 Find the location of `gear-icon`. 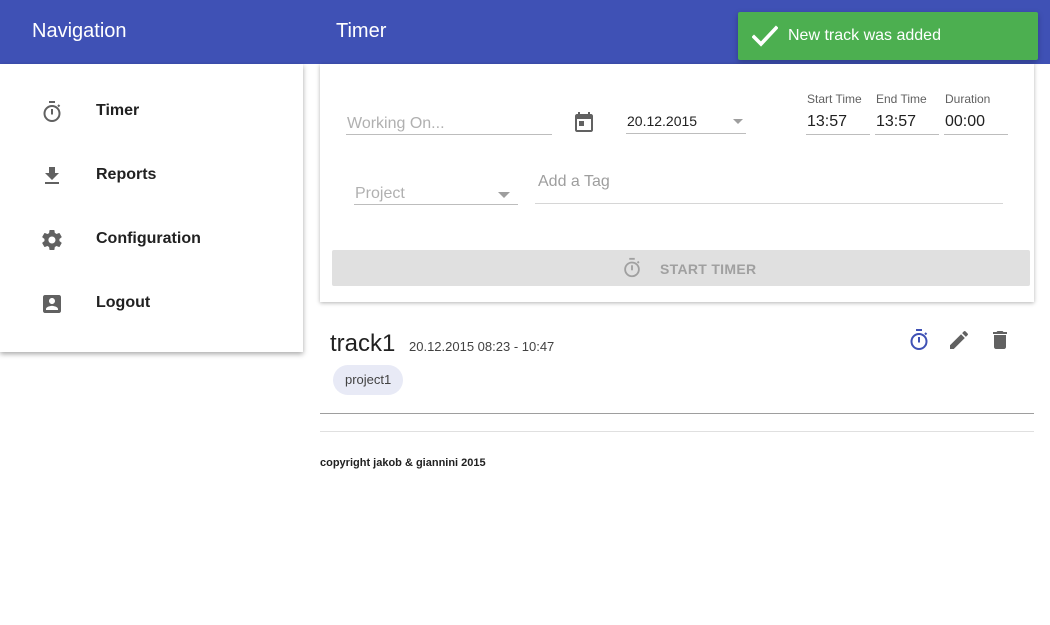

gear-icon is located at coordinates (52, 240).